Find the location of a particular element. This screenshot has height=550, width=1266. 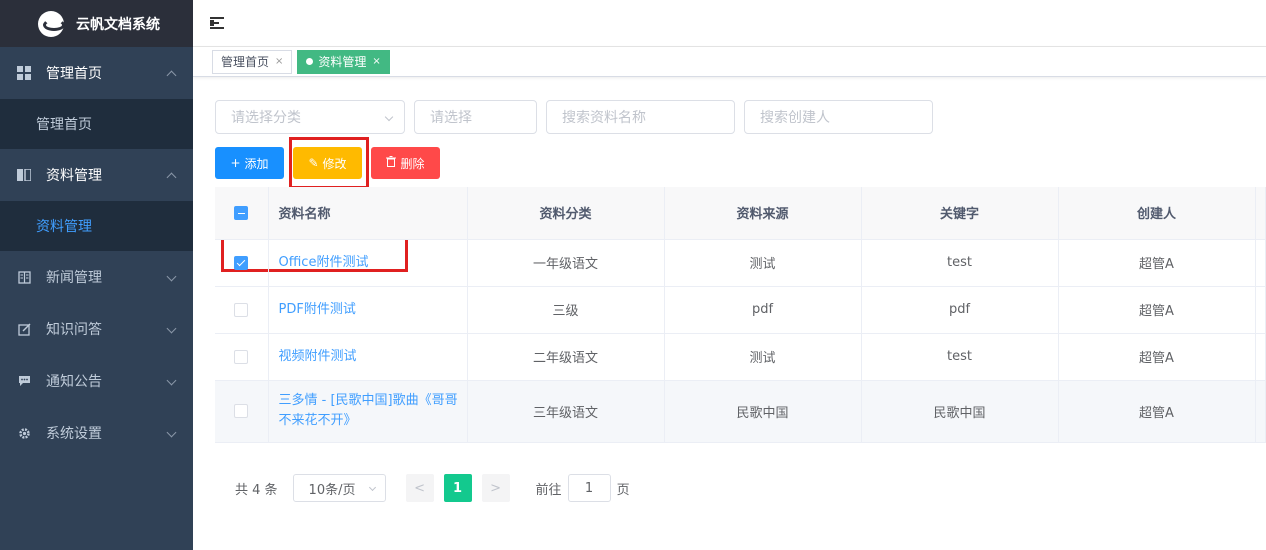

page-size-select: 10条/页 is located at coordinates (339, 488).